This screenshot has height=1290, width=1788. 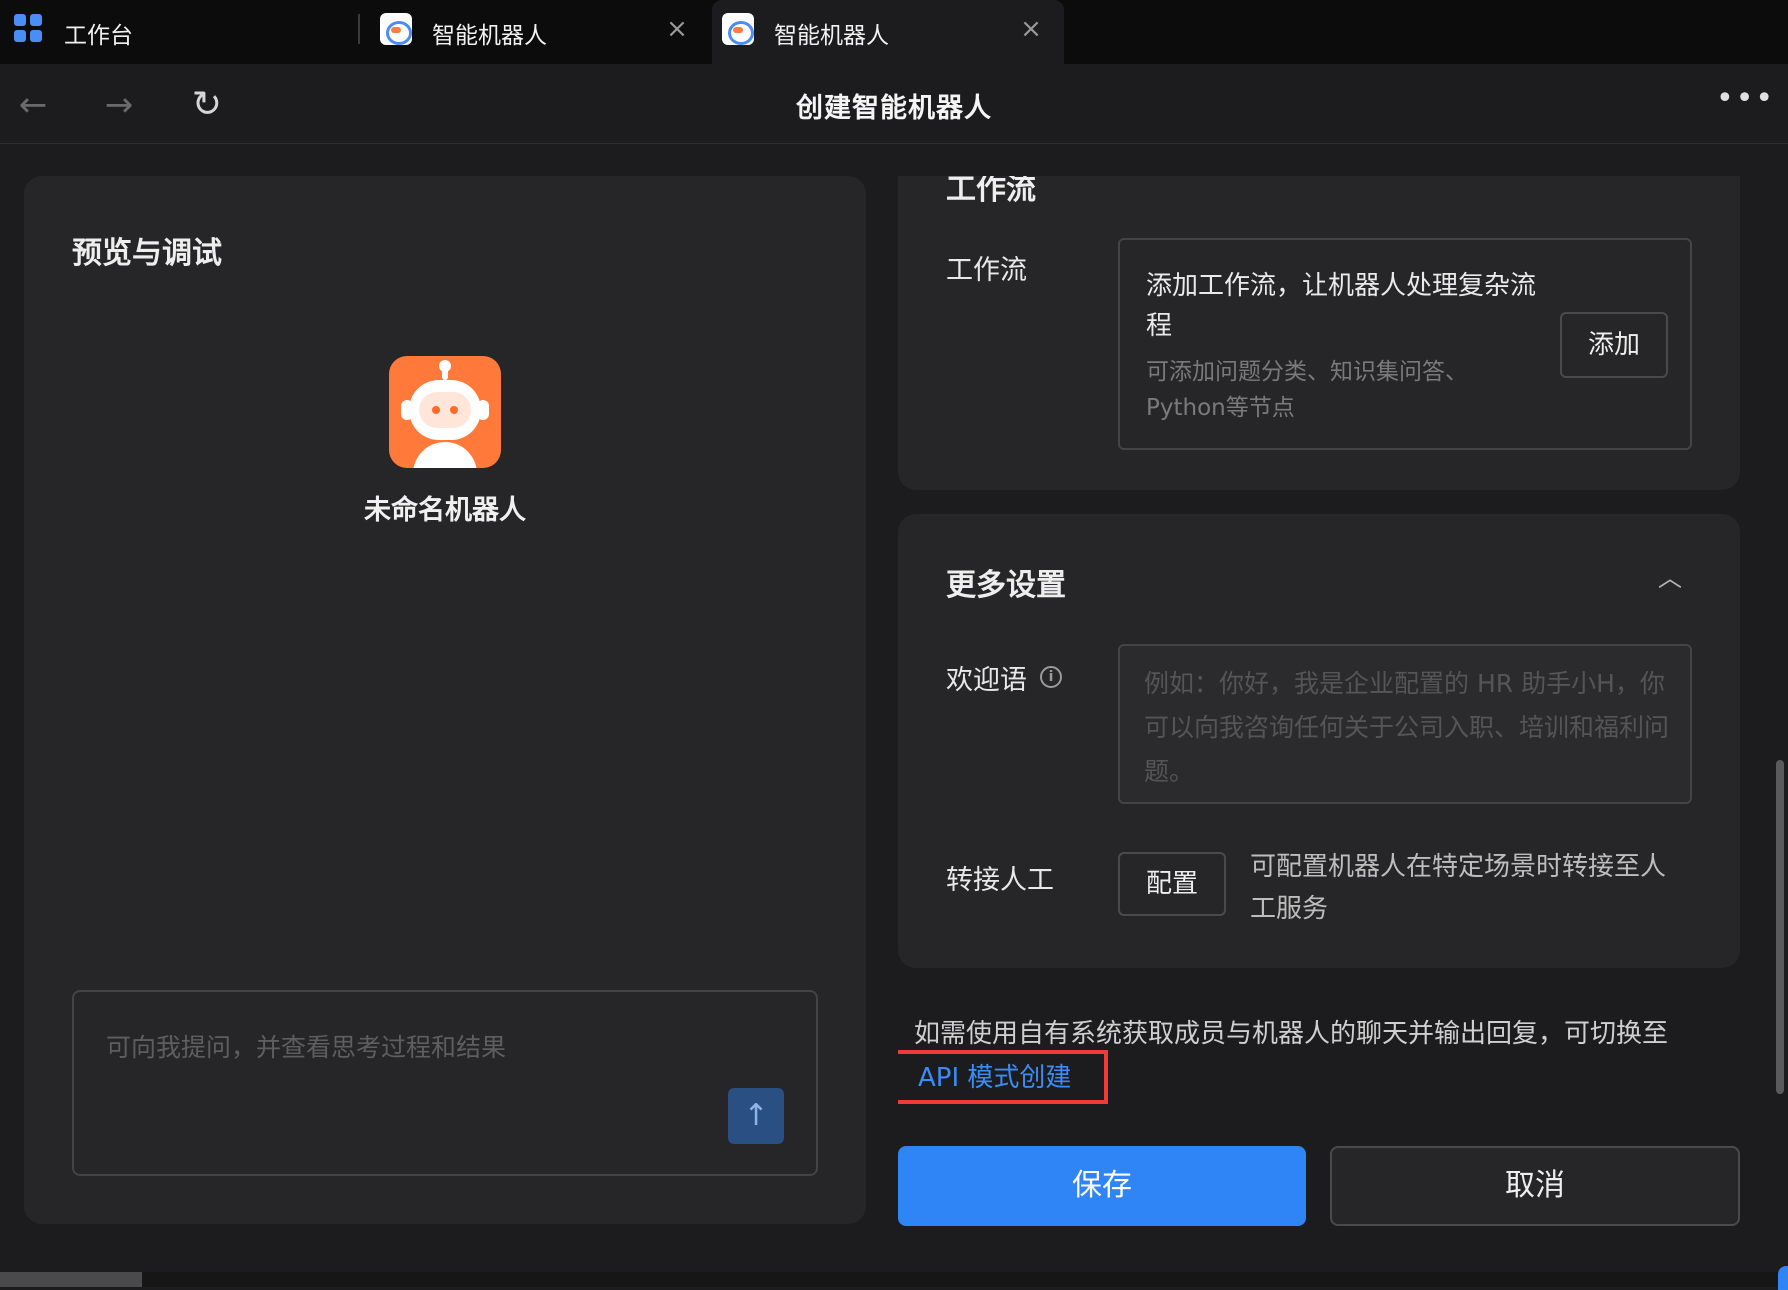 I want to click on more-icon: •••, so click(x=1744, y=104).